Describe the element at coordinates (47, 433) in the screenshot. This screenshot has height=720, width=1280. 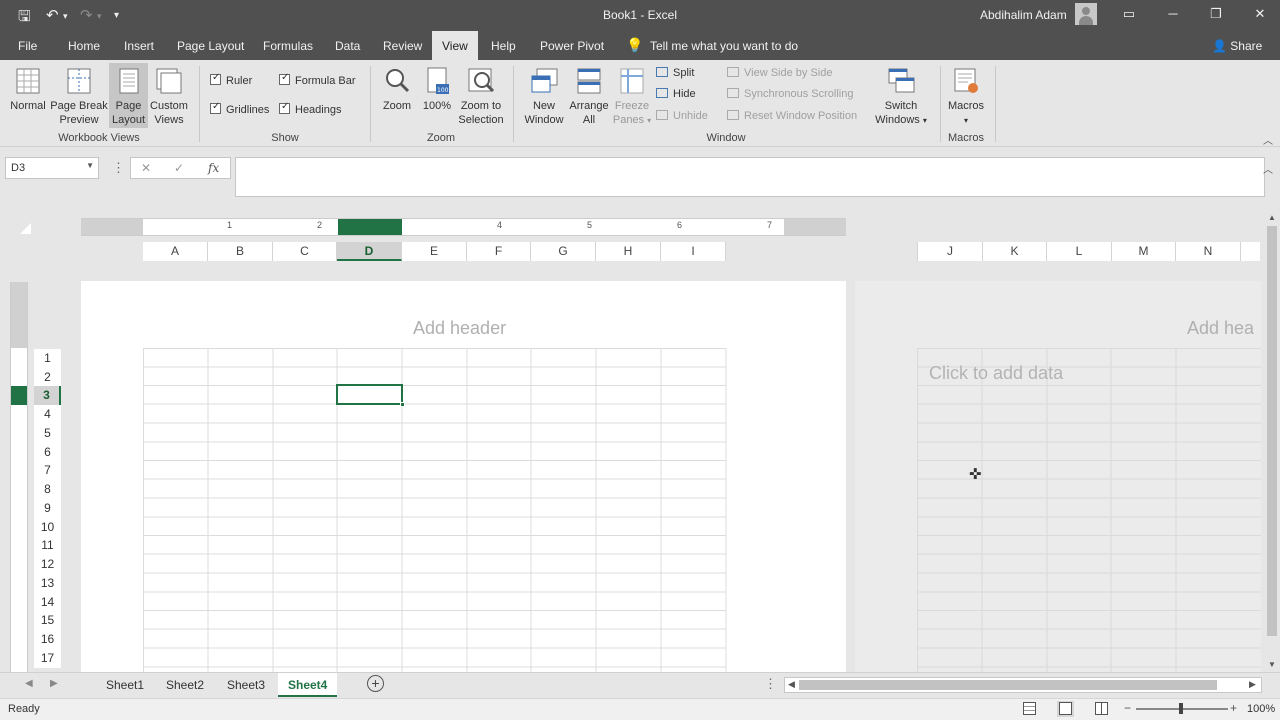
I see `row-header-5: 5` at that location.